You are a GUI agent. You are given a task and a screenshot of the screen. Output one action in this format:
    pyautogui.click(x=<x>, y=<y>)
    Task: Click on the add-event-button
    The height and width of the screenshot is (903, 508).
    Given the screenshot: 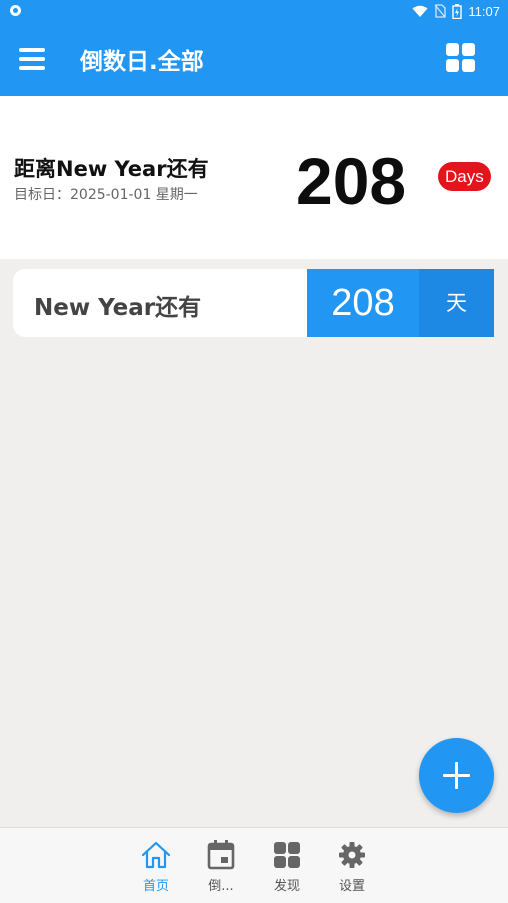 What is the action you would take?
    pyautogui.click(x=456, y=775)
    